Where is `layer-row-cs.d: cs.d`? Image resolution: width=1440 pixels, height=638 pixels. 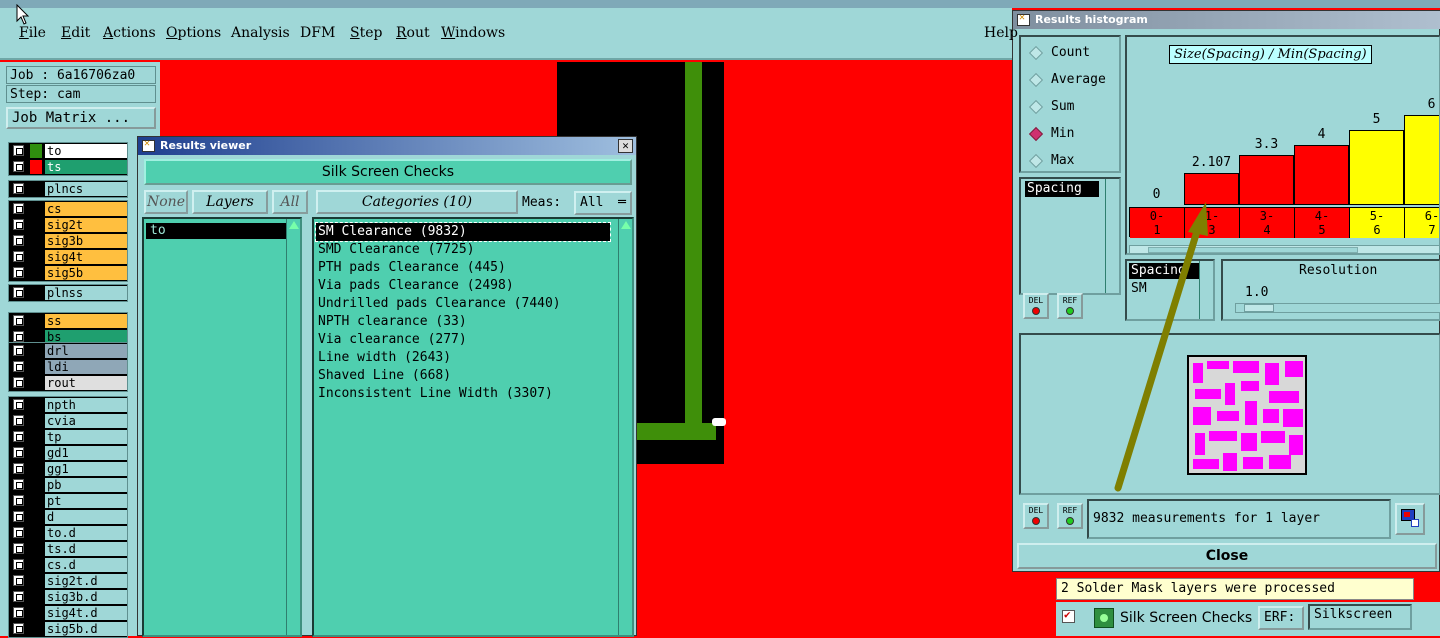 layer-row-cs.d: cs.d is located at coordinates (68, 565).